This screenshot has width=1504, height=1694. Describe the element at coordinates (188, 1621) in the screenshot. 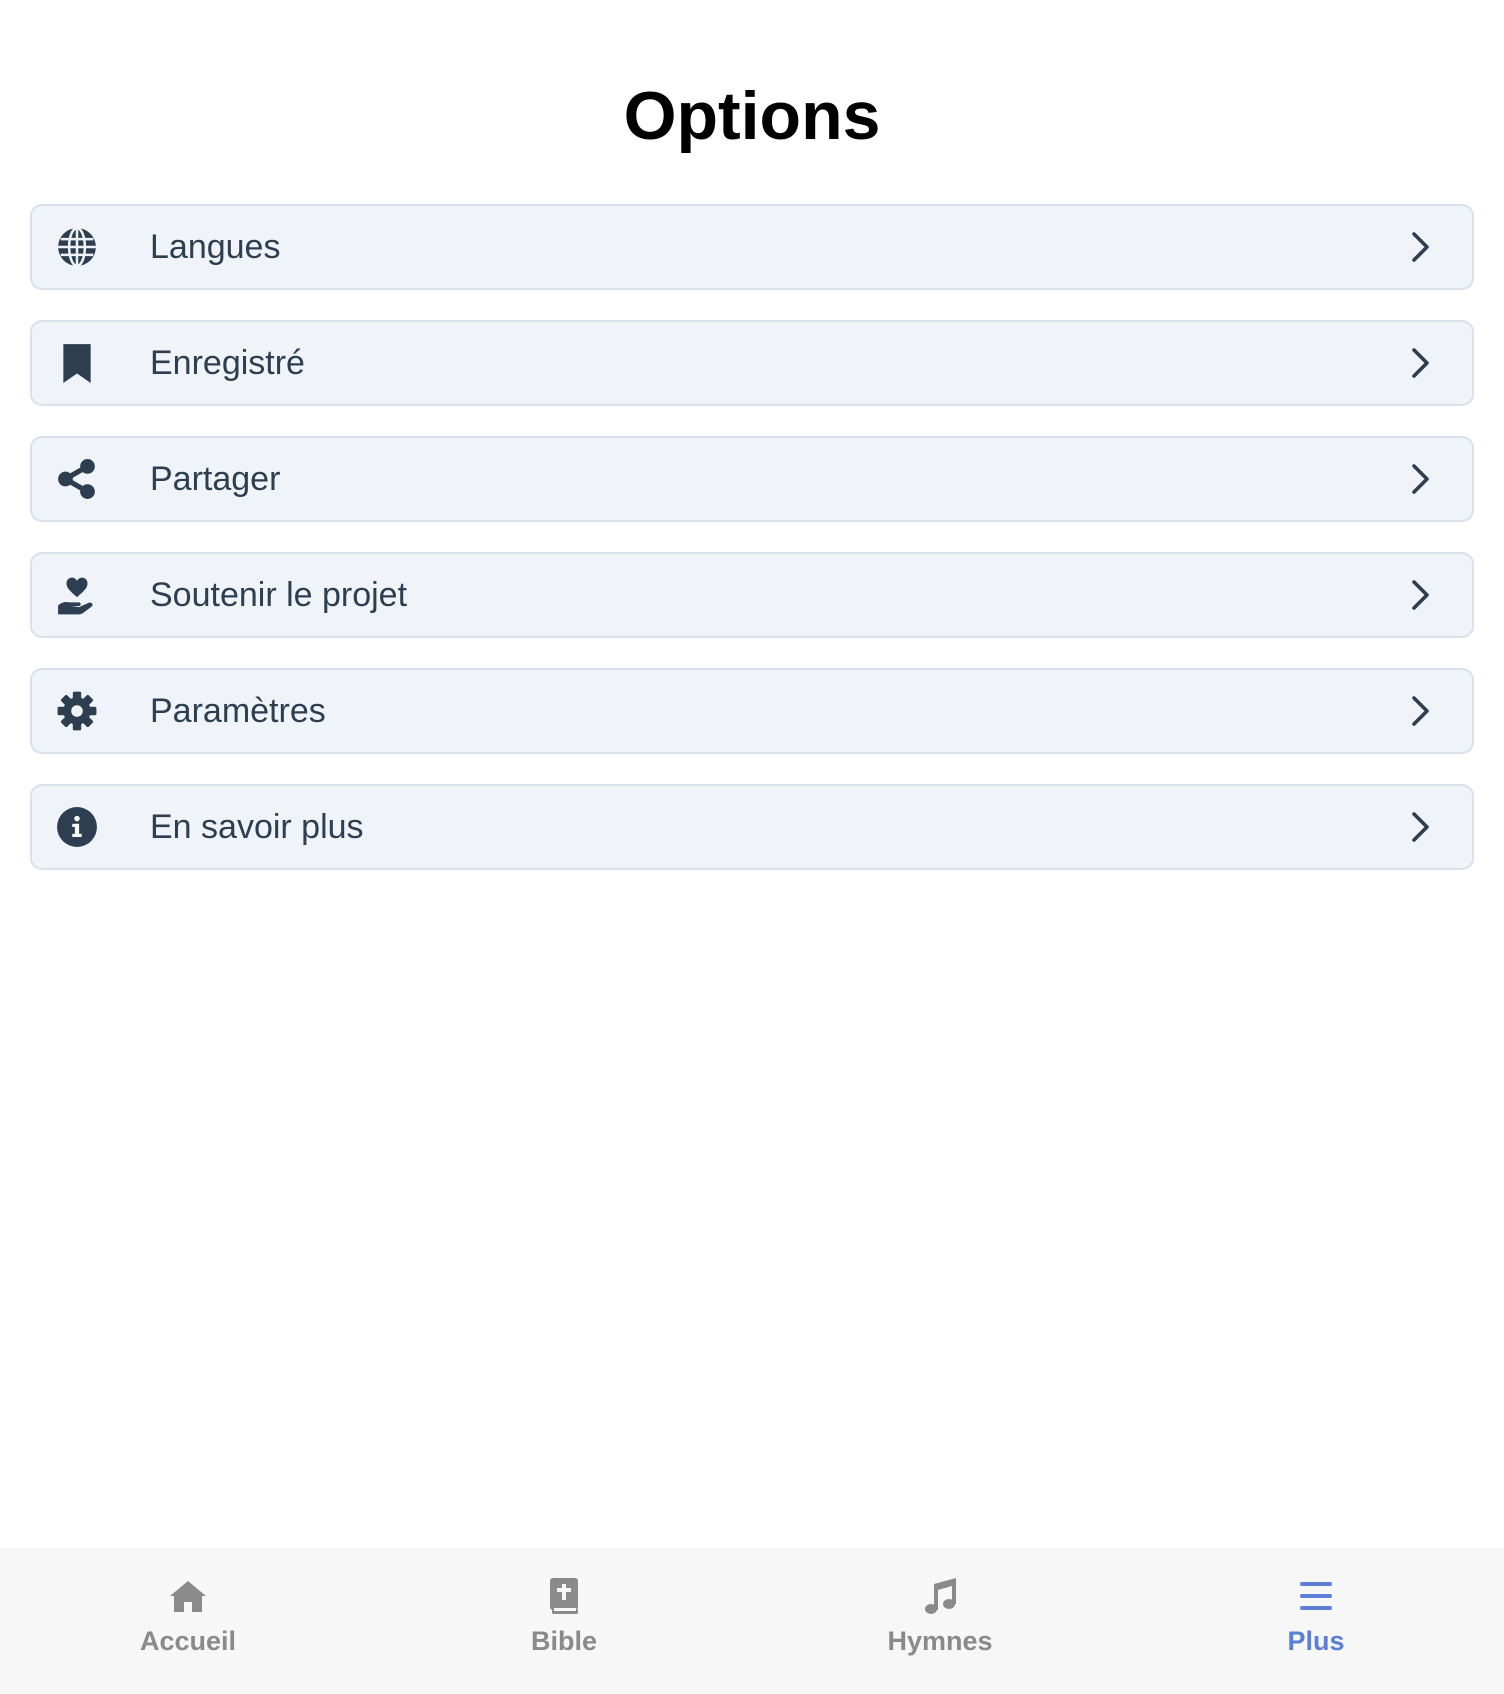

I see `tab-accueil: Accueil` at that location.